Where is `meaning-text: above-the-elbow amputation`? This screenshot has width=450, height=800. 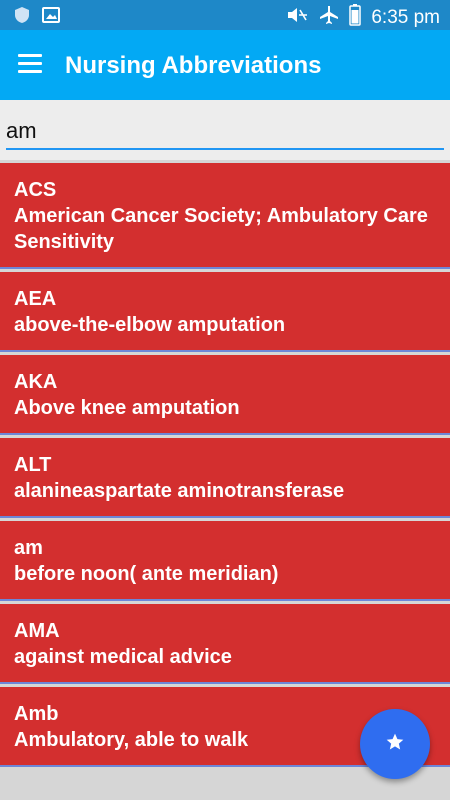 meaning-text: above-the-elbow amputation is located at coordinates (150, 325).